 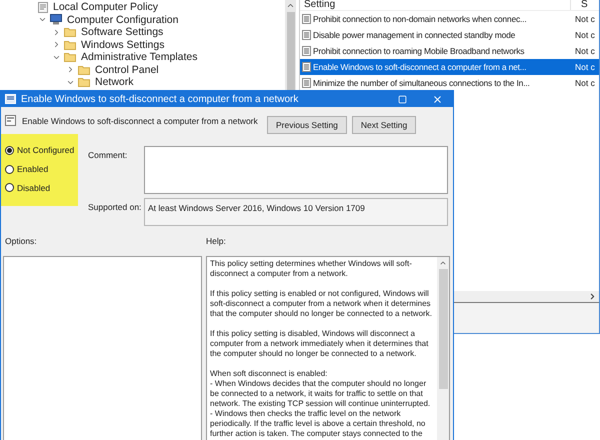 What do you see at coordinates (269, 374) in the screenshot?
I see `help-text: When soft disconnect is enabled:` at bounding box center [269, 374].